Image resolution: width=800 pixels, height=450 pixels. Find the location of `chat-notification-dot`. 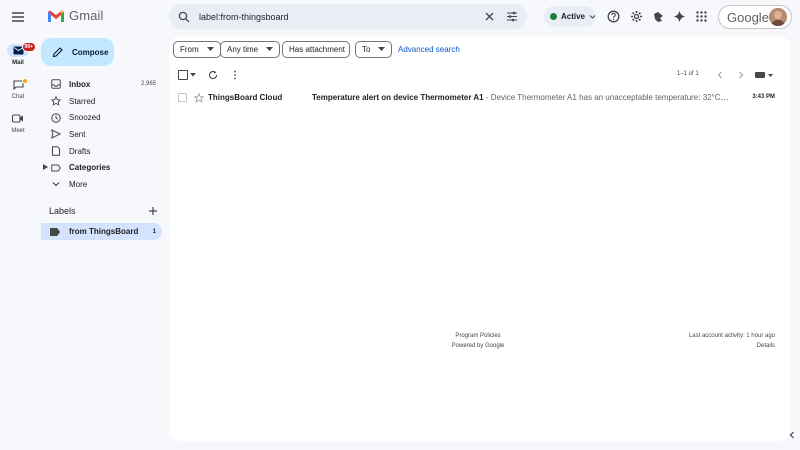

chat-notification-dot is located at coordinates (25, 81).